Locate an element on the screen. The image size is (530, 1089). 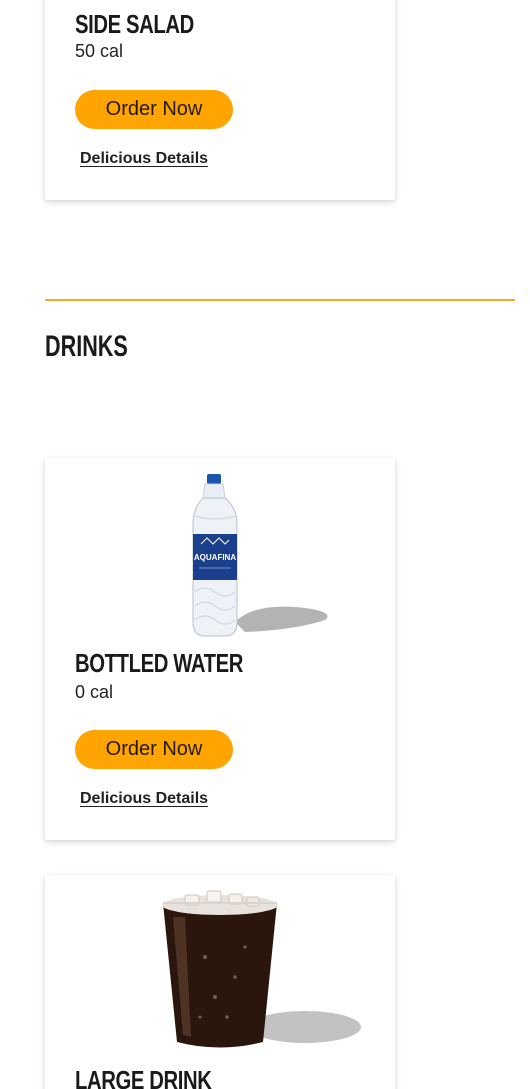
item-calories: 0 cal is located at coordinates (94, 692).